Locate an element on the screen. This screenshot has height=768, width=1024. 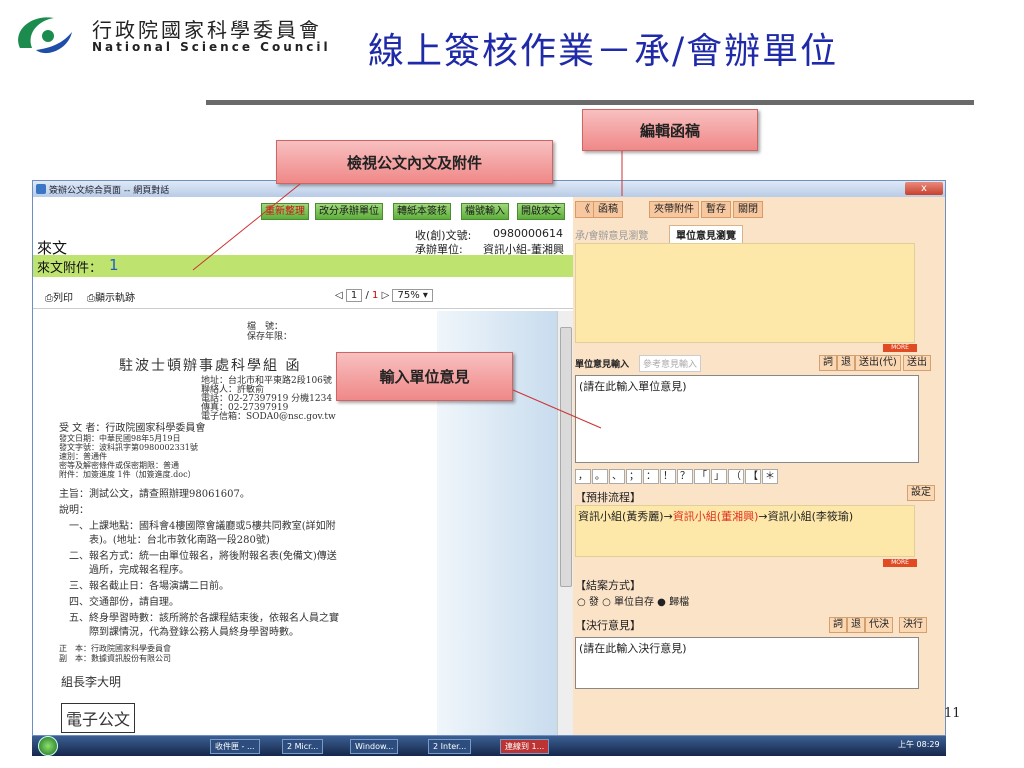
show-track-button: ⎙顯示軌跡 is located at coordinates (111, 296).